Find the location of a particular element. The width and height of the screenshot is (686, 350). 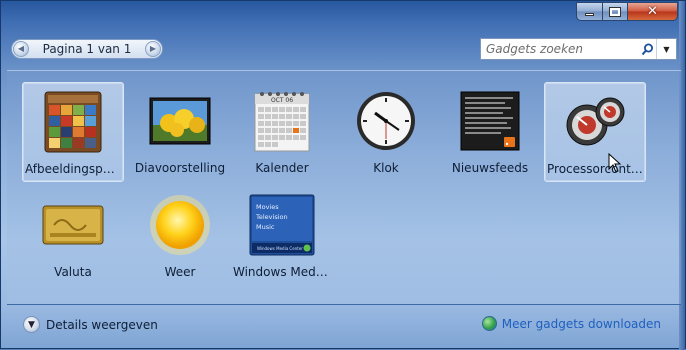

minimize-icon is located at coordinates (589, 14).